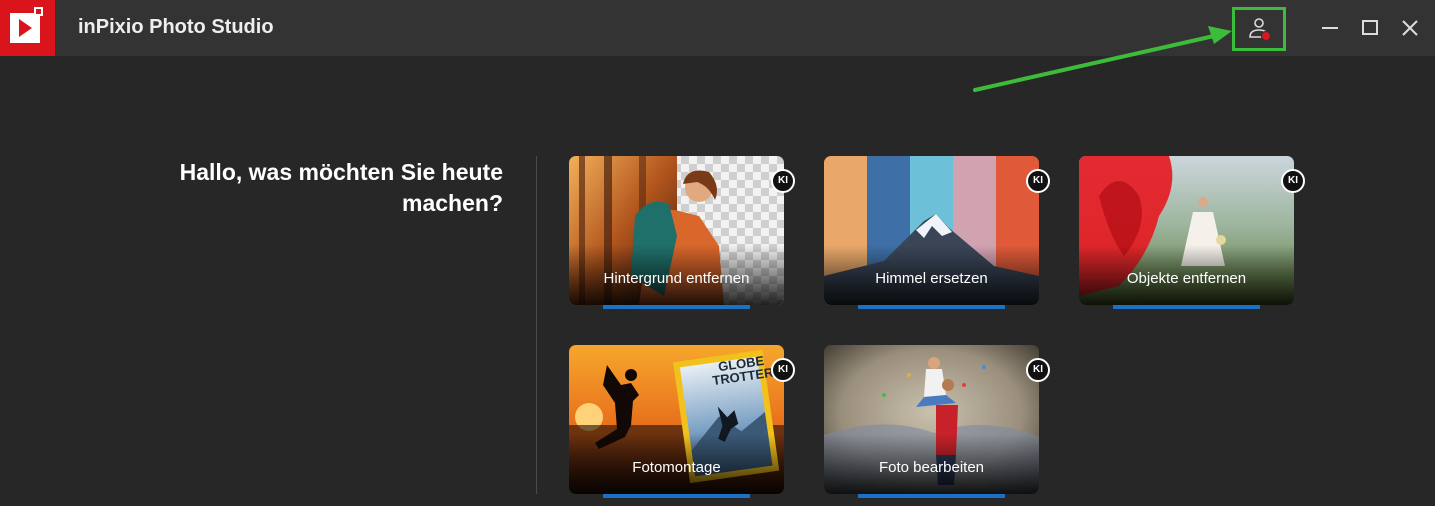  What do you see at coordinates (341, 172) in the screenshot?
I see `greeting-line-1: Hallo, was möchten Sie heute` at bounding box center [341, 172].